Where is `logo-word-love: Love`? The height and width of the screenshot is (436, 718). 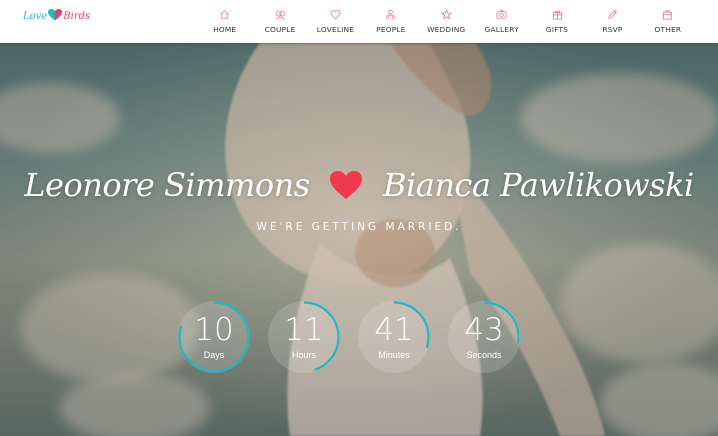 logo-word-love: Love is located at coordinates (35, 16).